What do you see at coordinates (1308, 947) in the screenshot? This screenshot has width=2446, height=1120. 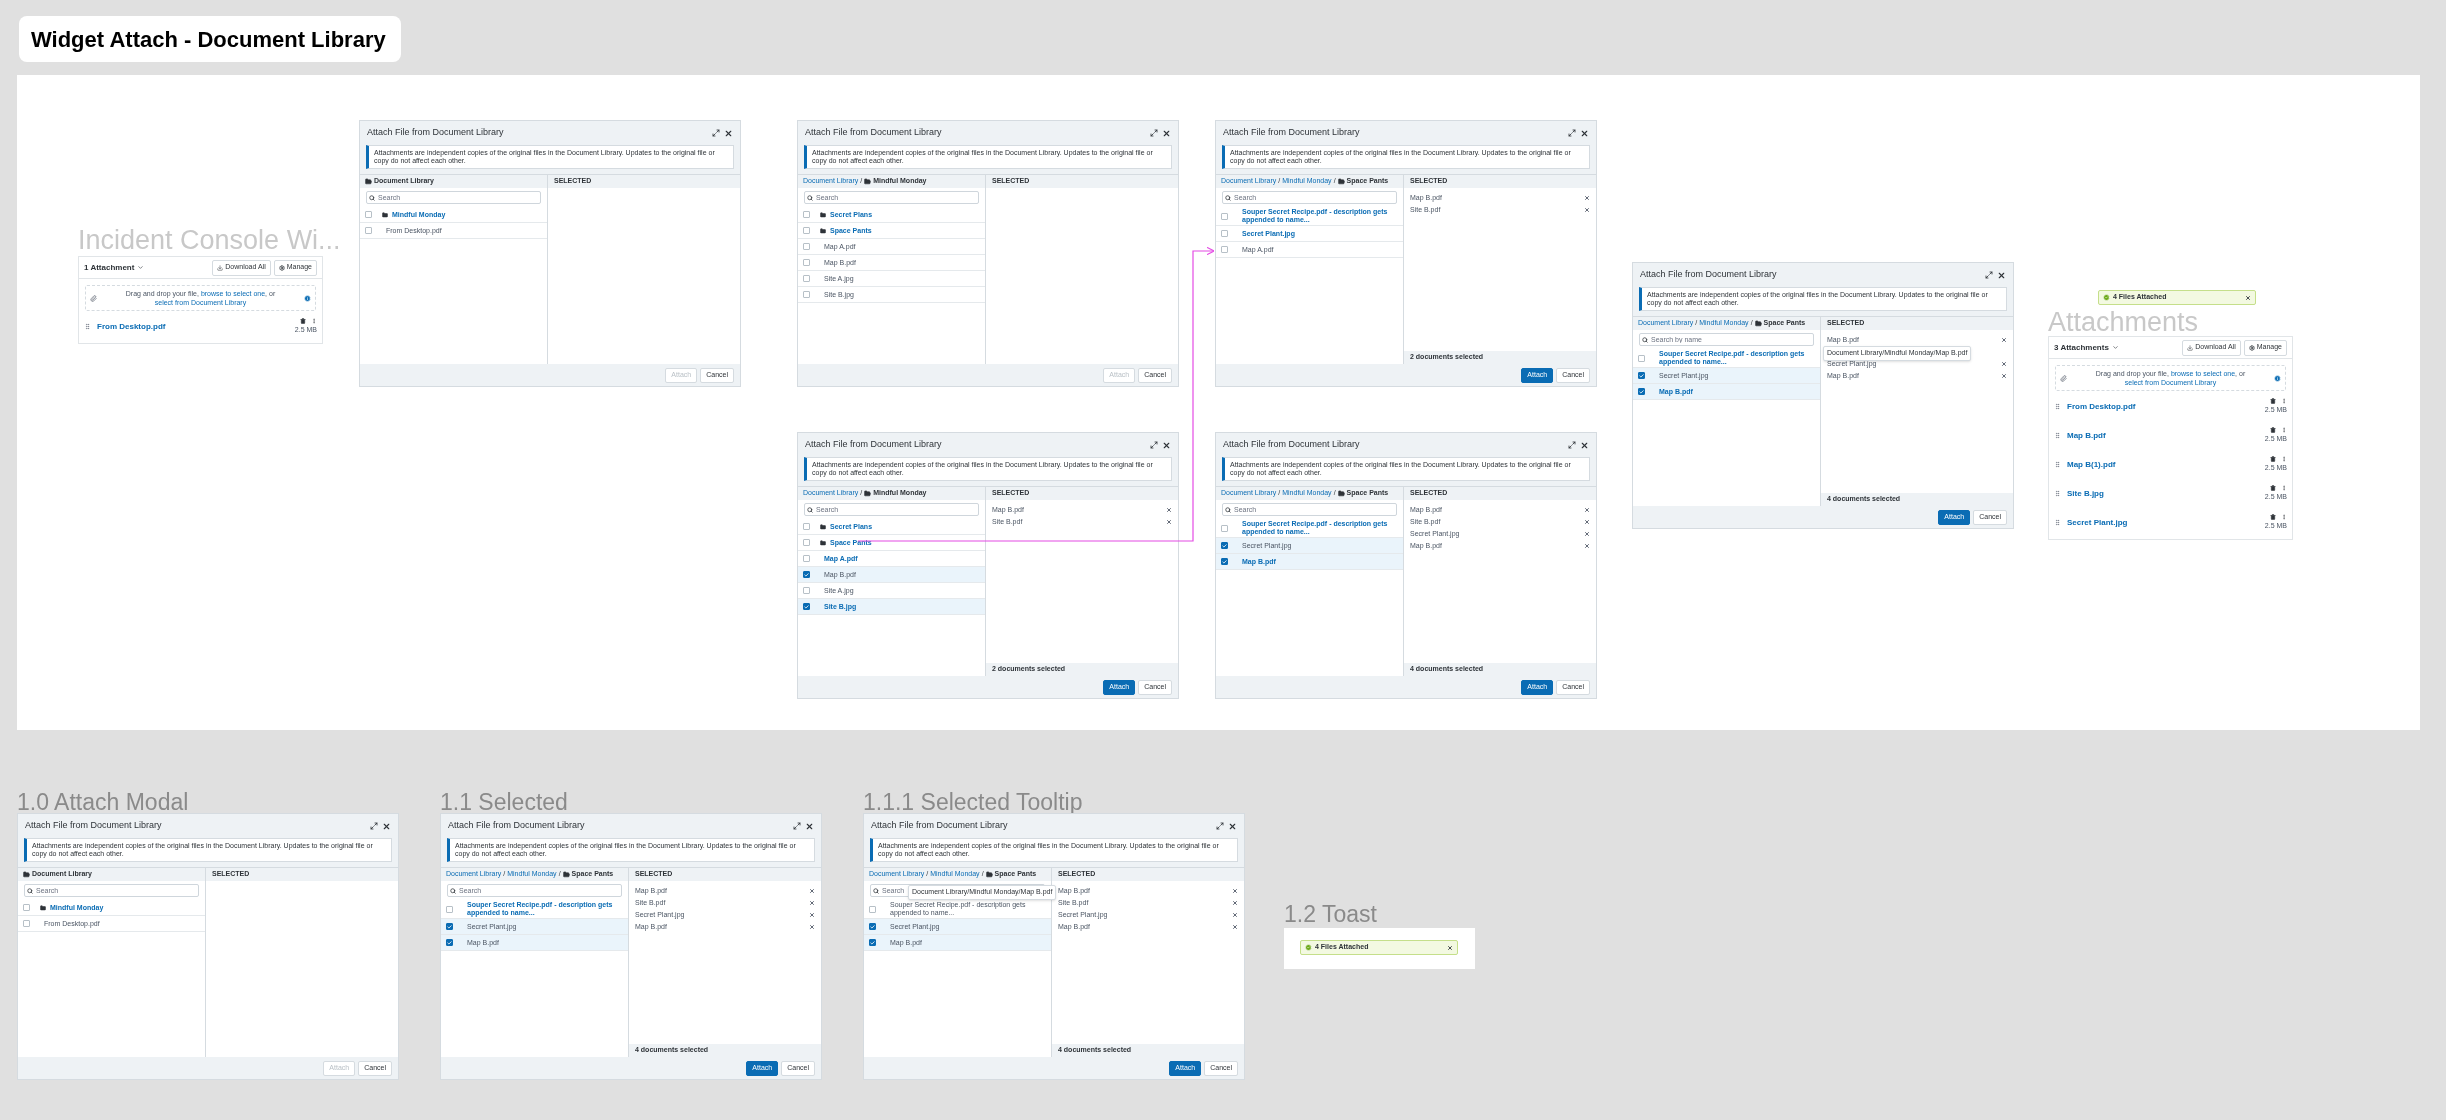 I see `check-circle-icon` at bounding box center [1308, 947].